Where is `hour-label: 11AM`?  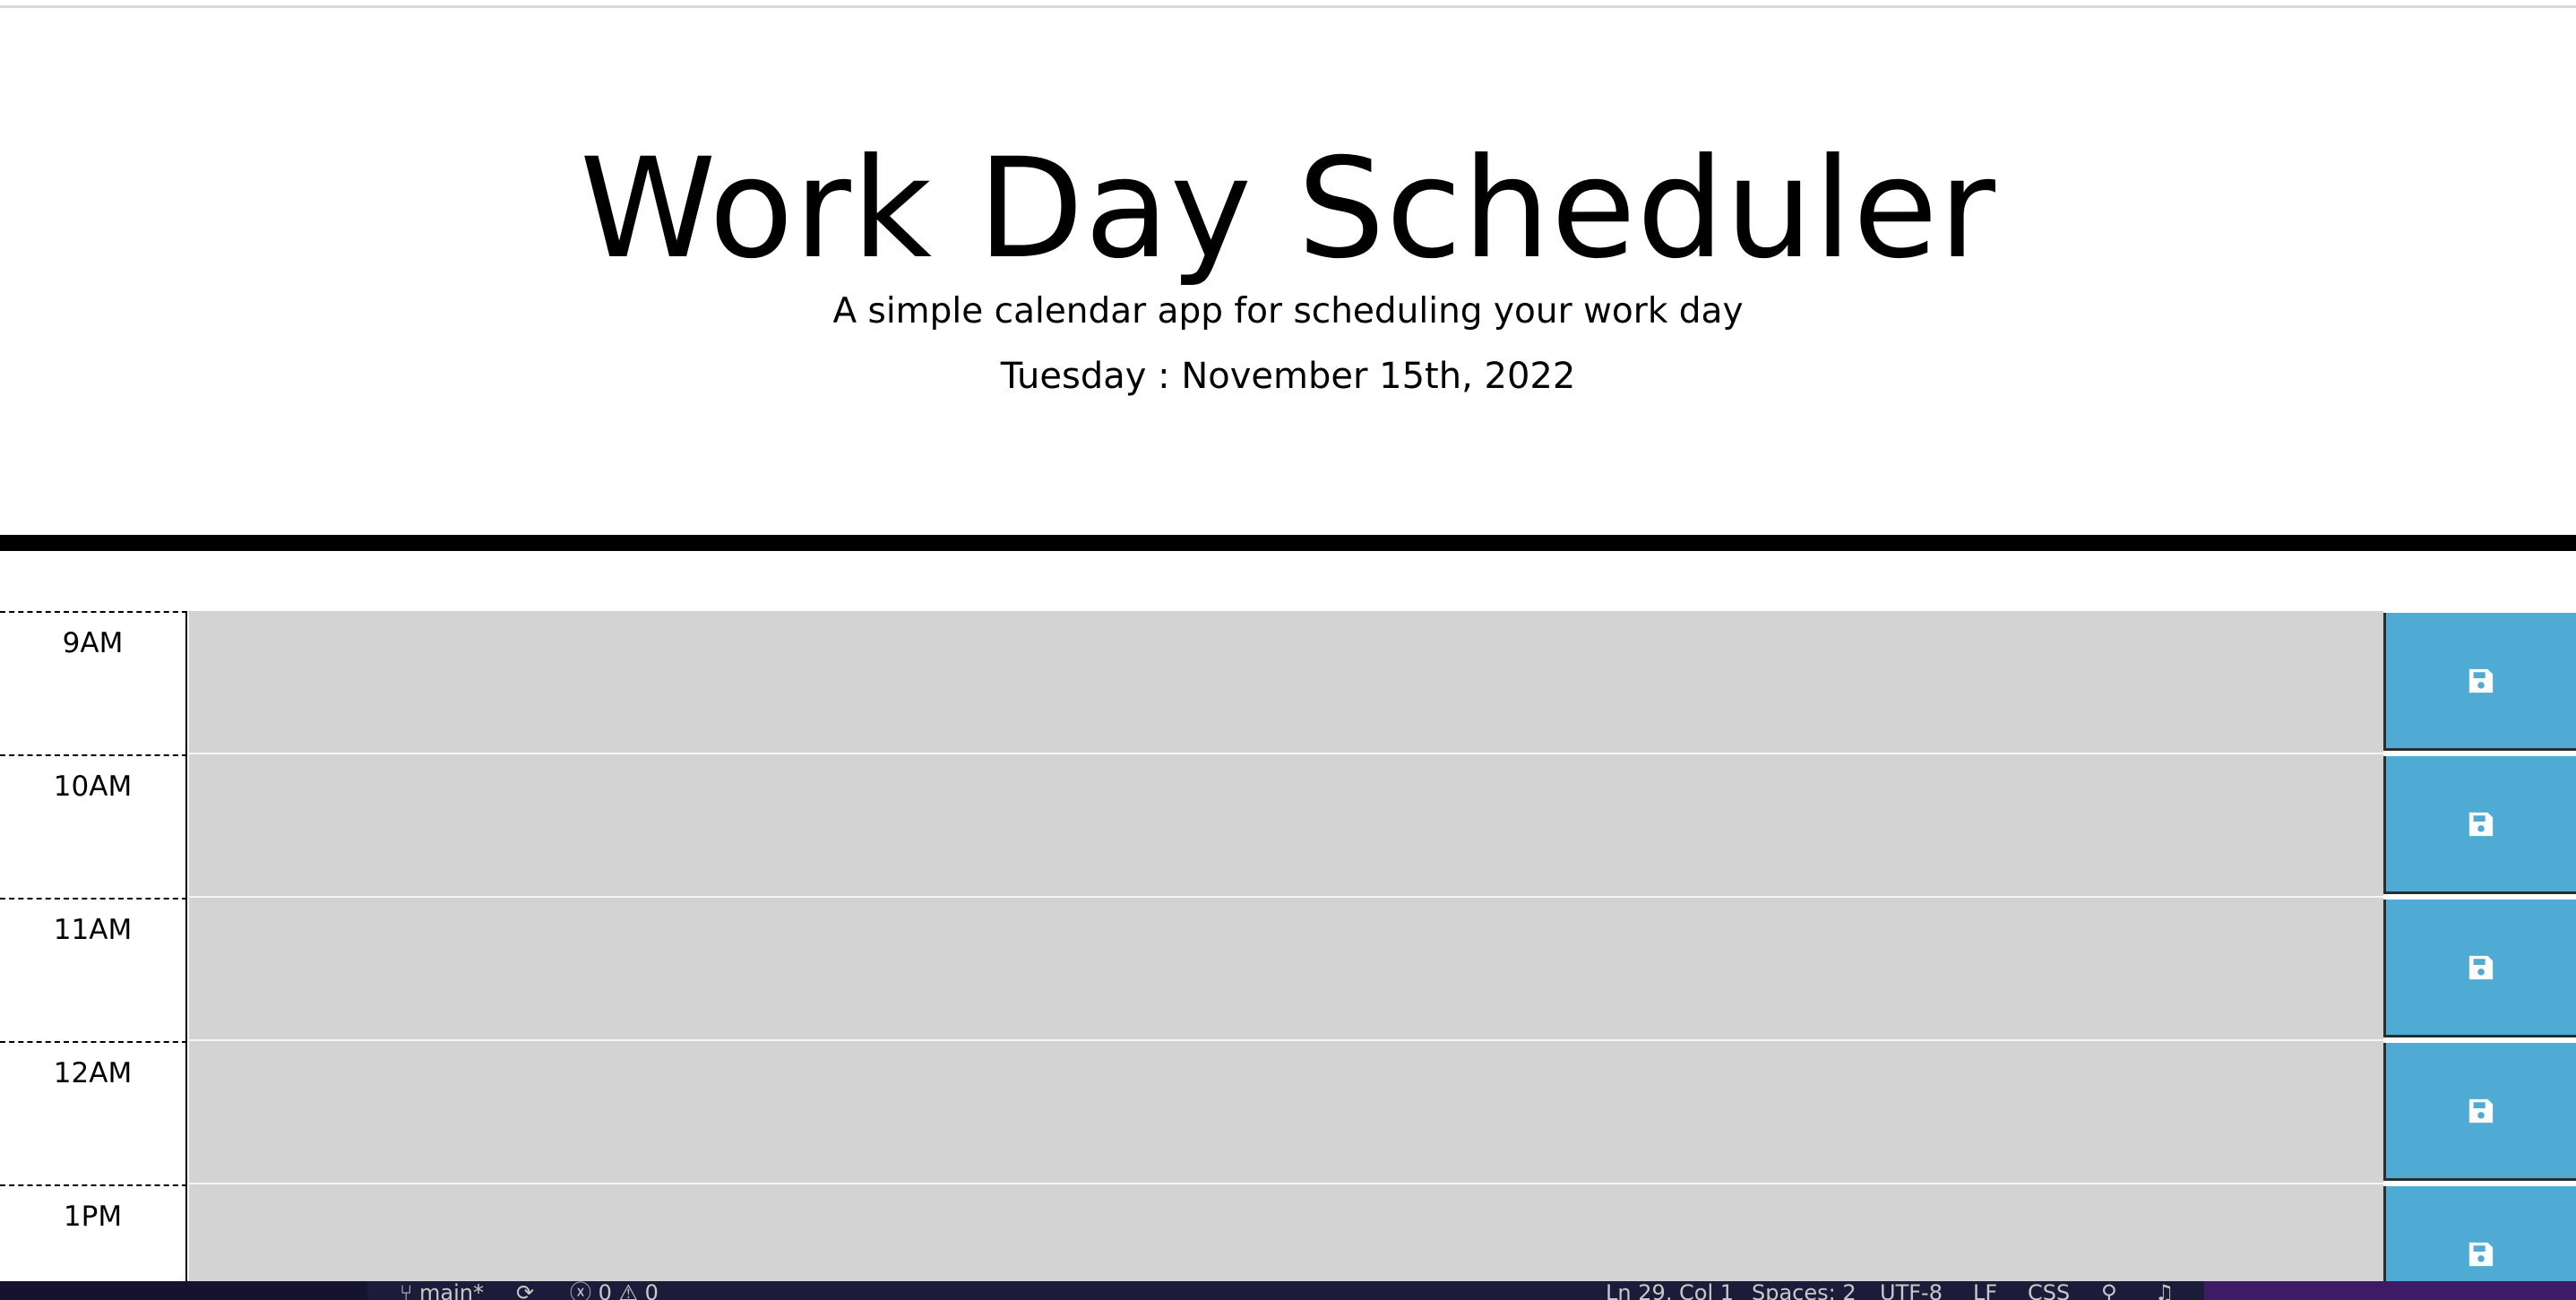 hour-label: 11AM is located at coordinates (93, 969).